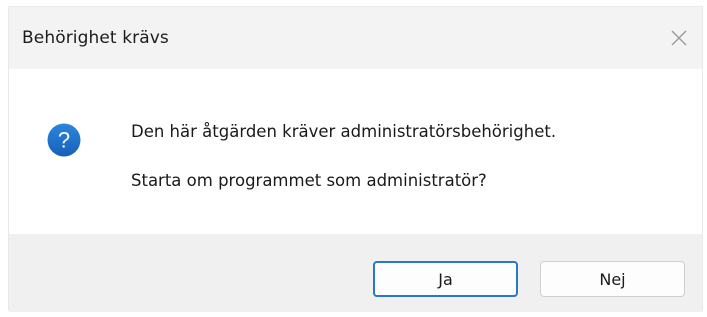 The image size is (707, 317). What do you see at coordinates (445, 279) in the screenshot?
I see `yes-button: Ja` at bounding box center [445, 279].